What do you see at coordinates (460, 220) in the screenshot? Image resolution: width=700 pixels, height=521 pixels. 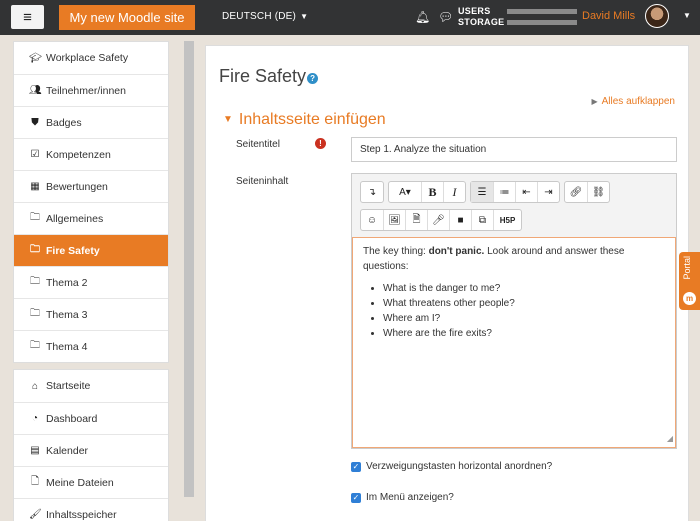 I see `video-camera-icon: ■` at bounding box center [460, 220].